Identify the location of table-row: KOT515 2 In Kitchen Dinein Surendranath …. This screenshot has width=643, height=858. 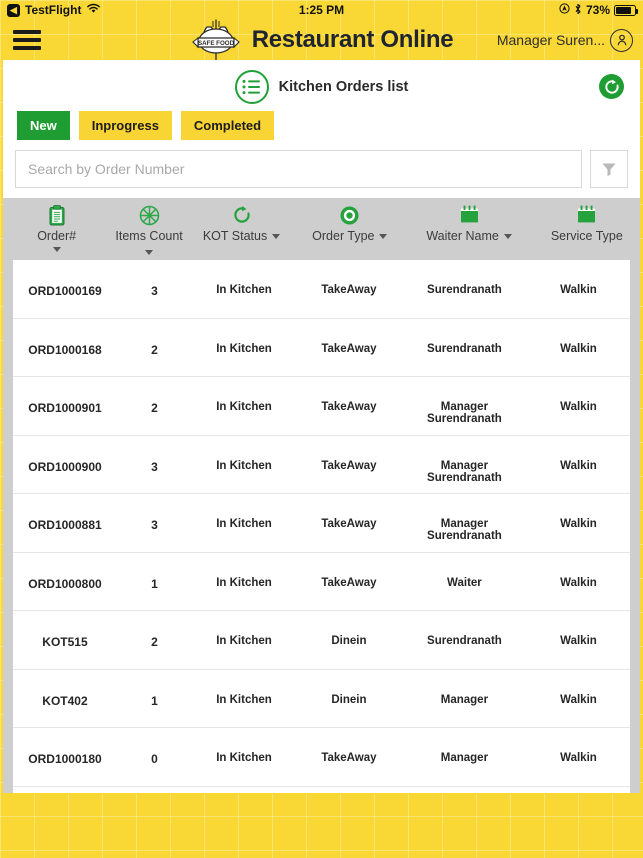
(321, 640).